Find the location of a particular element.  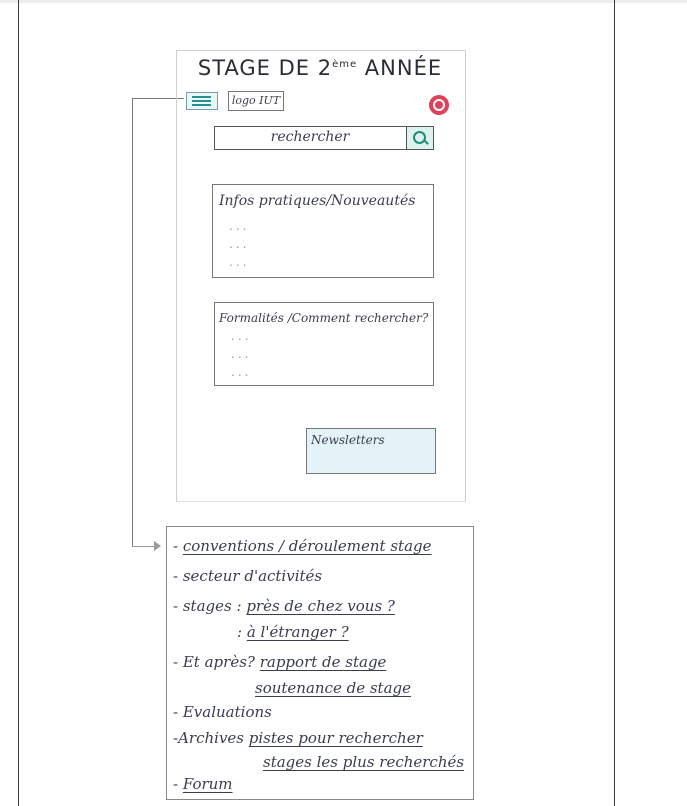

page-border-right is located at coordinates (614, 403).